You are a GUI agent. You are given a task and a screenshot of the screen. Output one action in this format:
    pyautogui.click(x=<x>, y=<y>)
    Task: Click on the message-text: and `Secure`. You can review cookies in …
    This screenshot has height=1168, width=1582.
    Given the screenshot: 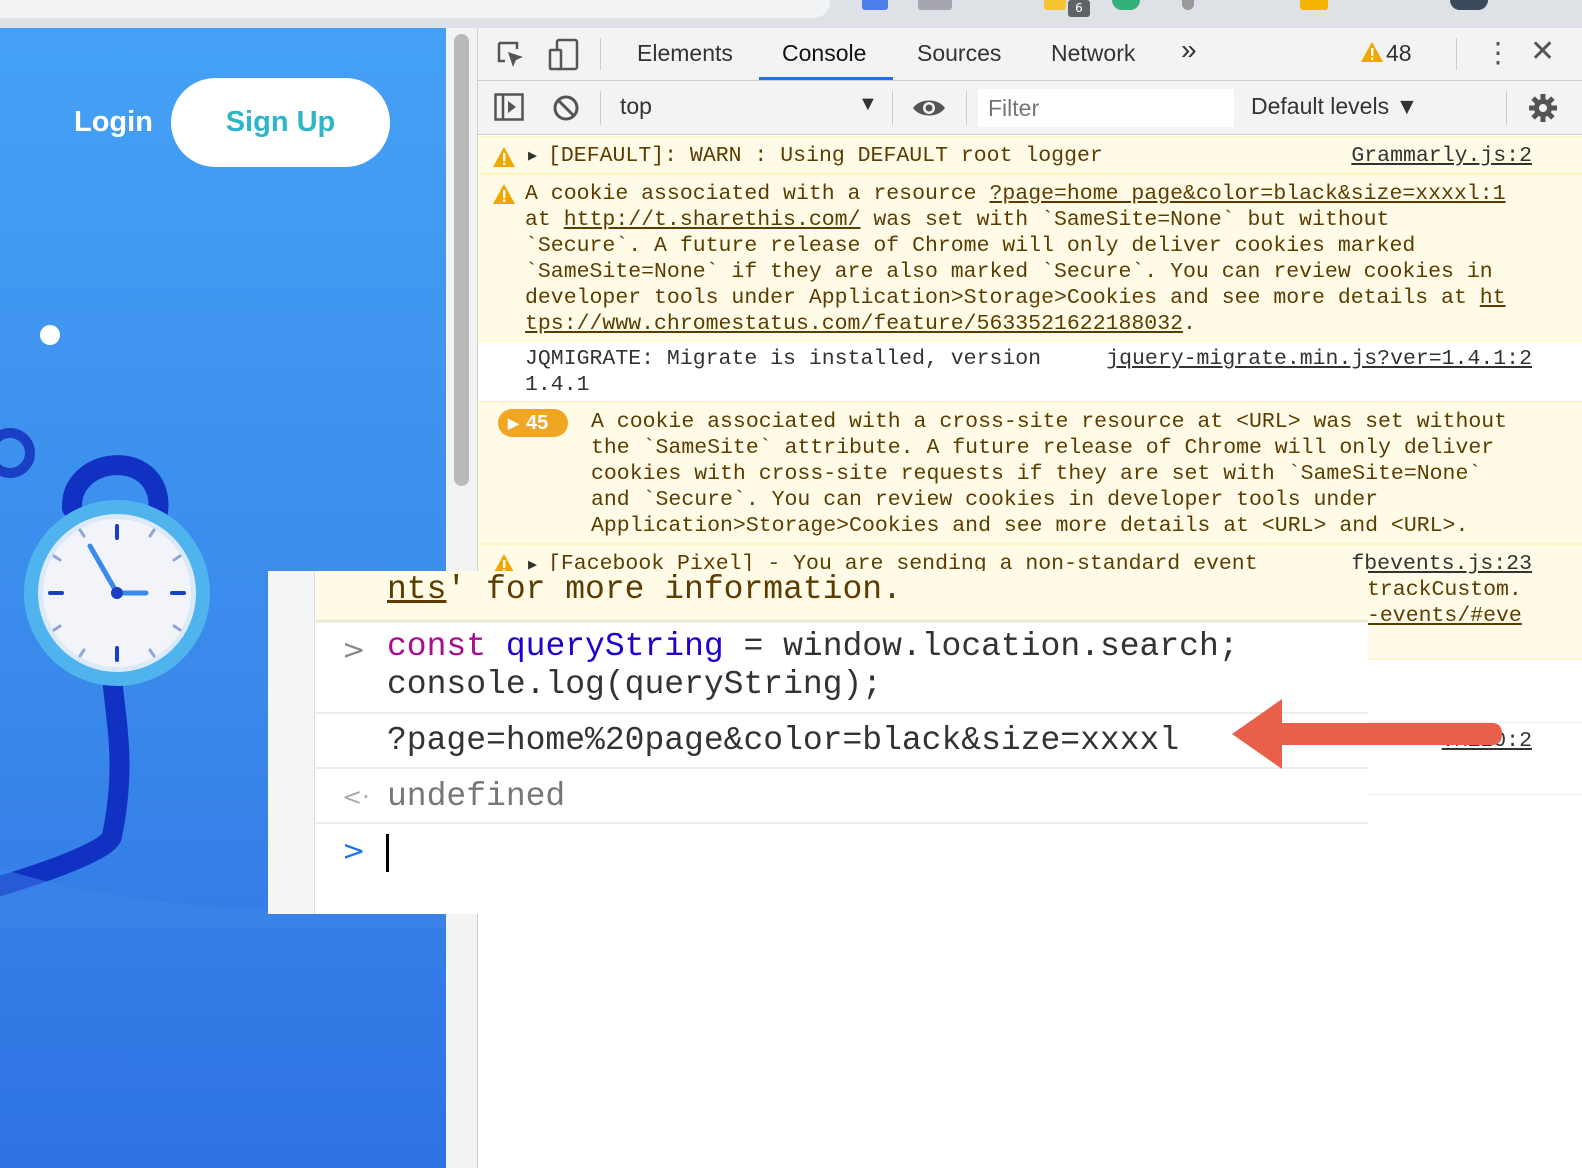 What is the action you would take?
    pyautogui.click(x=985, y=500)
    